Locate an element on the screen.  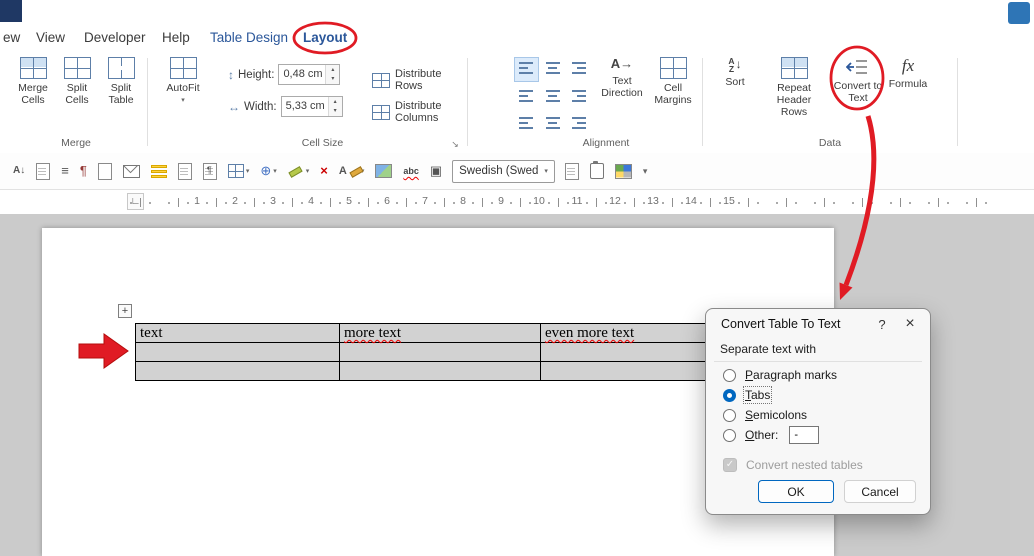
align-tc-button is located at coordinates (552, 69).